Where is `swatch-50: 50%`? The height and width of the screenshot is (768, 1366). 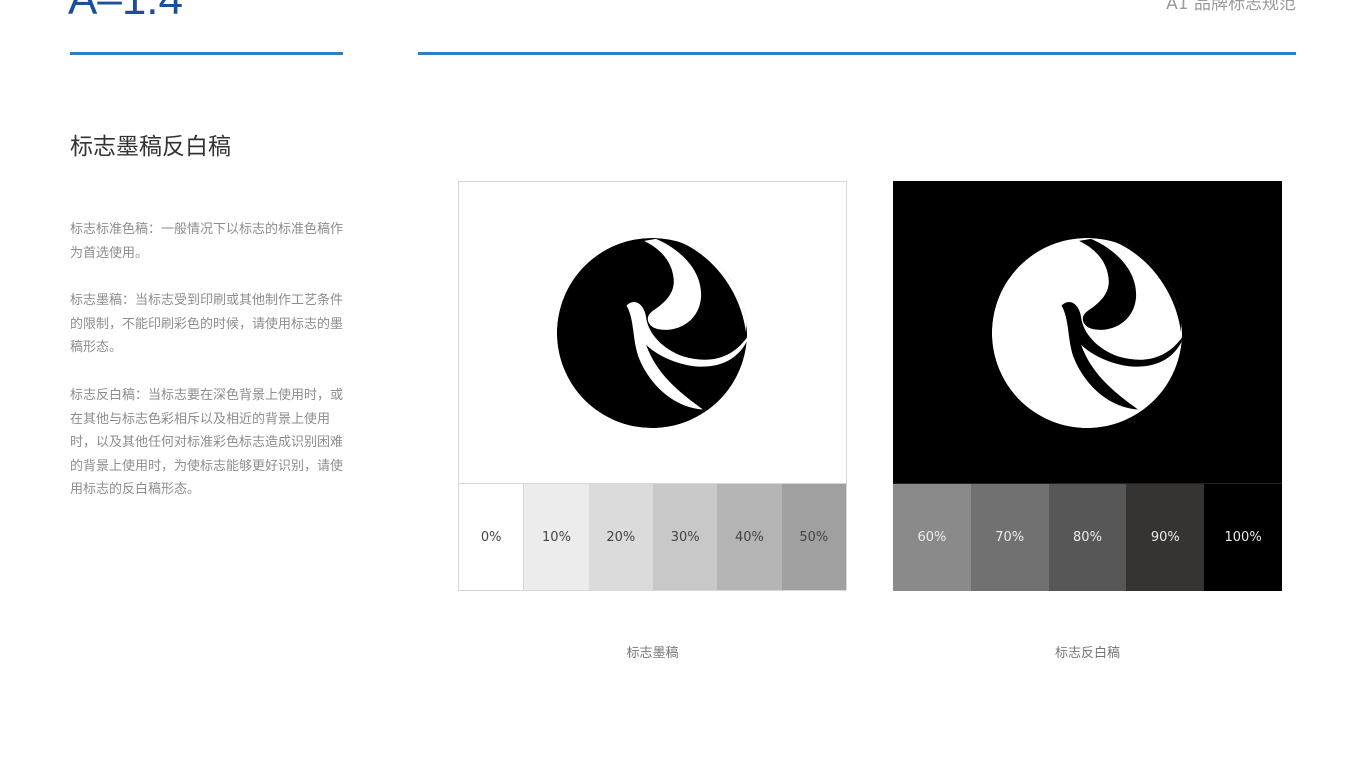
swatch-50: 50% is located at coordinates (813, 536).